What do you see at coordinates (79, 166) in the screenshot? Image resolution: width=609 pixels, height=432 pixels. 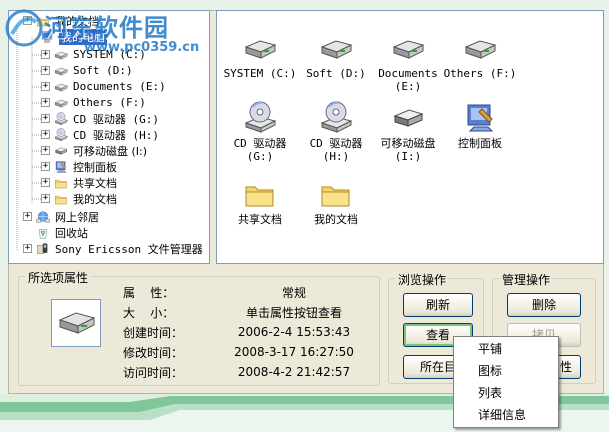 I see `tree-item: + 控制面板` at bounding box center [79, 166].